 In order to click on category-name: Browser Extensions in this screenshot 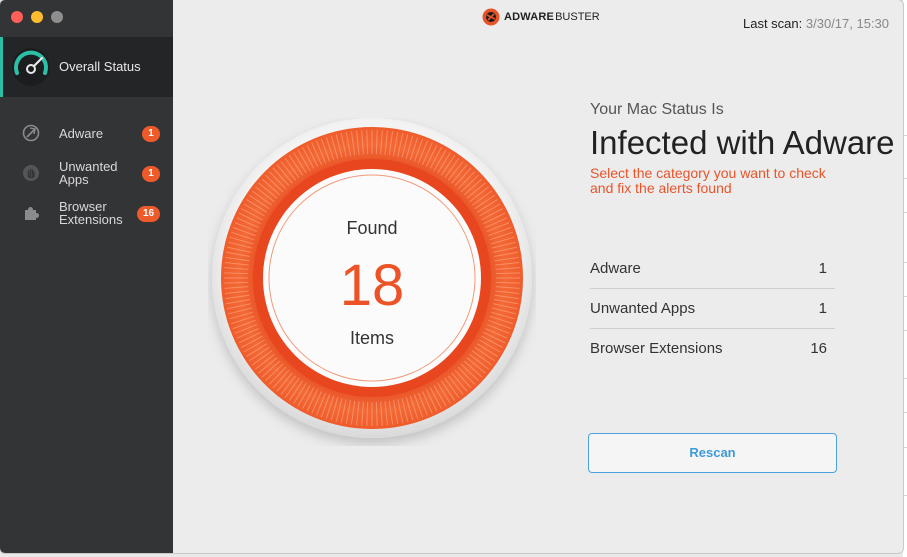, I will do `click(656, 348)`.